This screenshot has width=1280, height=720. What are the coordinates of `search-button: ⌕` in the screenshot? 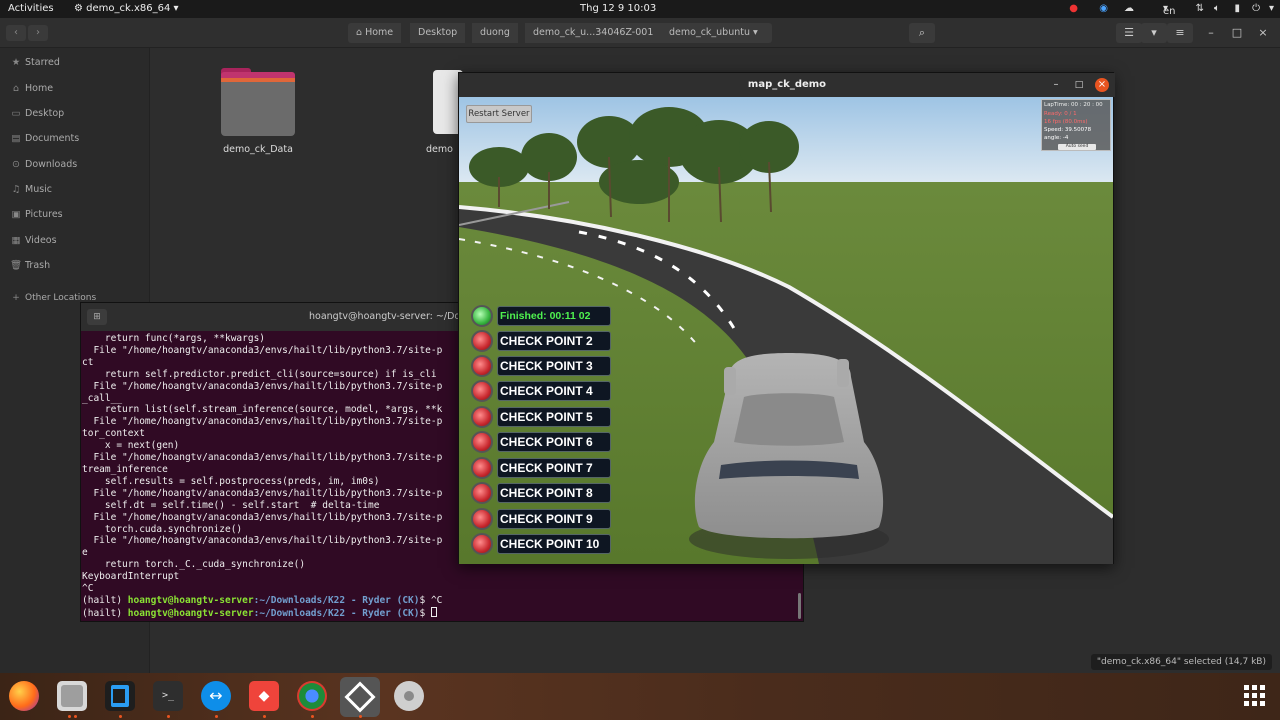 It's located at (922, 33).